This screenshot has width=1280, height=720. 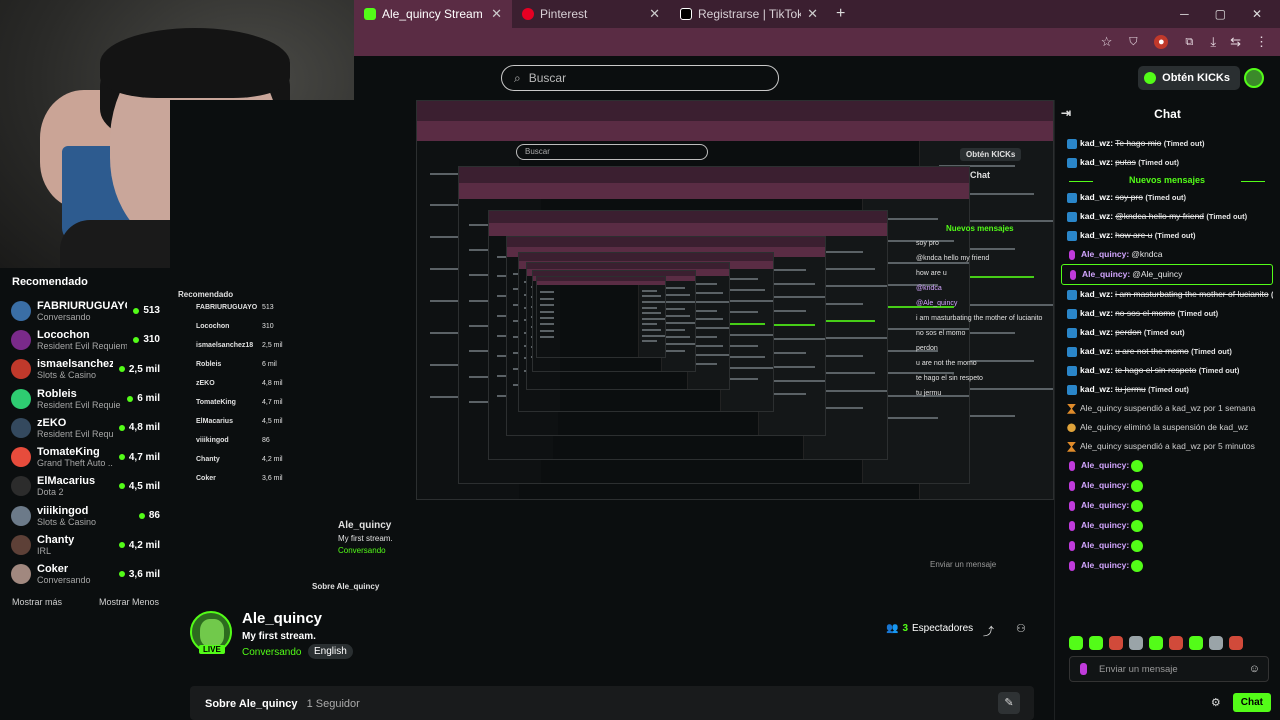 I want to click on emoji-picker-icon: ☺, so click(x=1254, y=669).